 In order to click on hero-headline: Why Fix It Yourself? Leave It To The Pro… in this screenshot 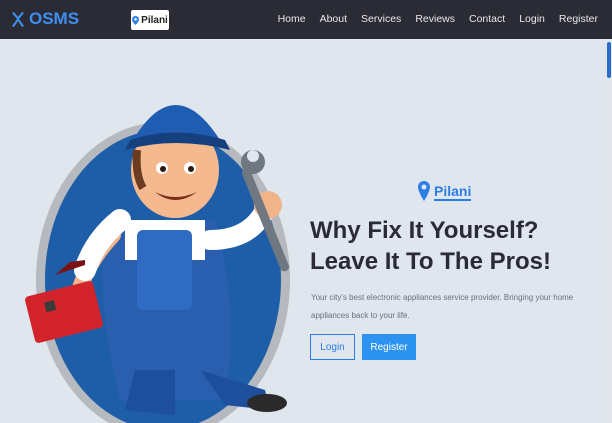, I will do `click(430, 246)`.